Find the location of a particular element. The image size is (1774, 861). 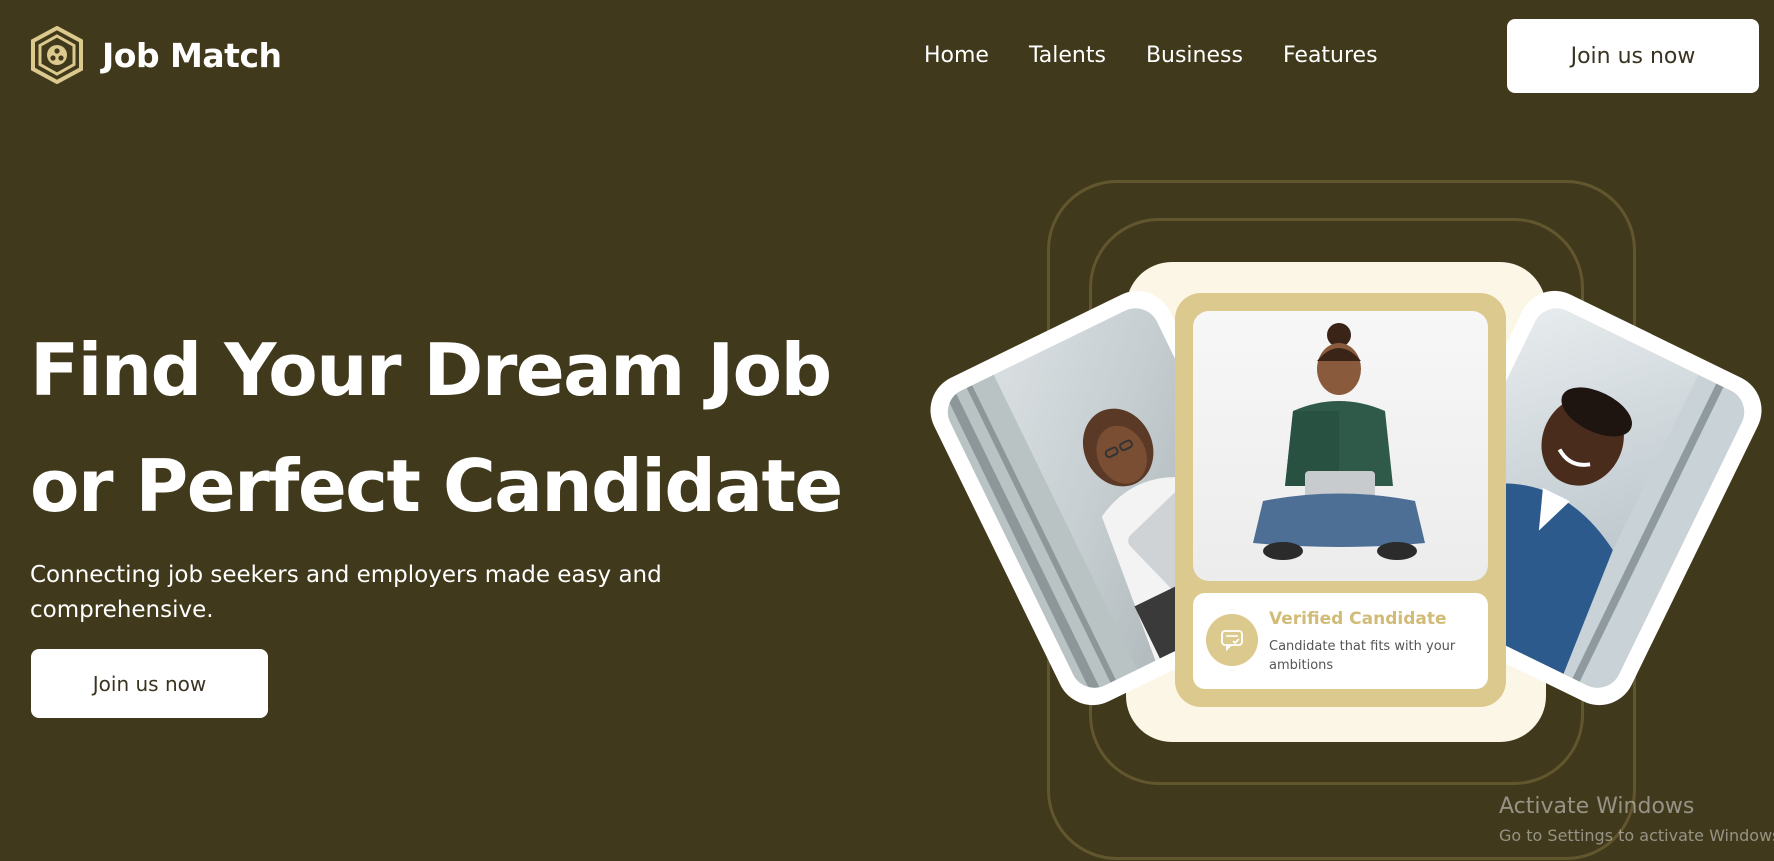

hero-join-button: Join us now is located at coordinates (149, 683).